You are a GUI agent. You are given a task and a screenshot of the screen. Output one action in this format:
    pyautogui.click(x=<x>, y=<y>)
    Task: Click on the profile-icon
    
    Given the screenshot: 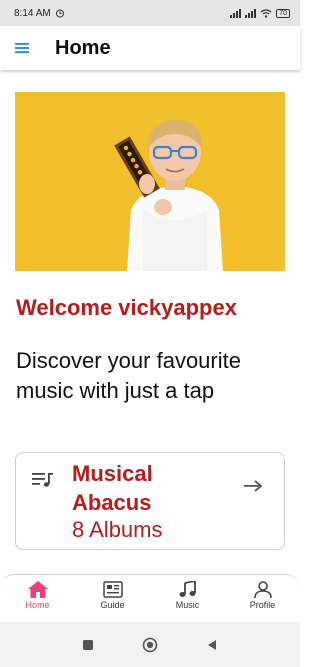 What is the action you would take?
    pyautogui.click(x=262, y=589)
    